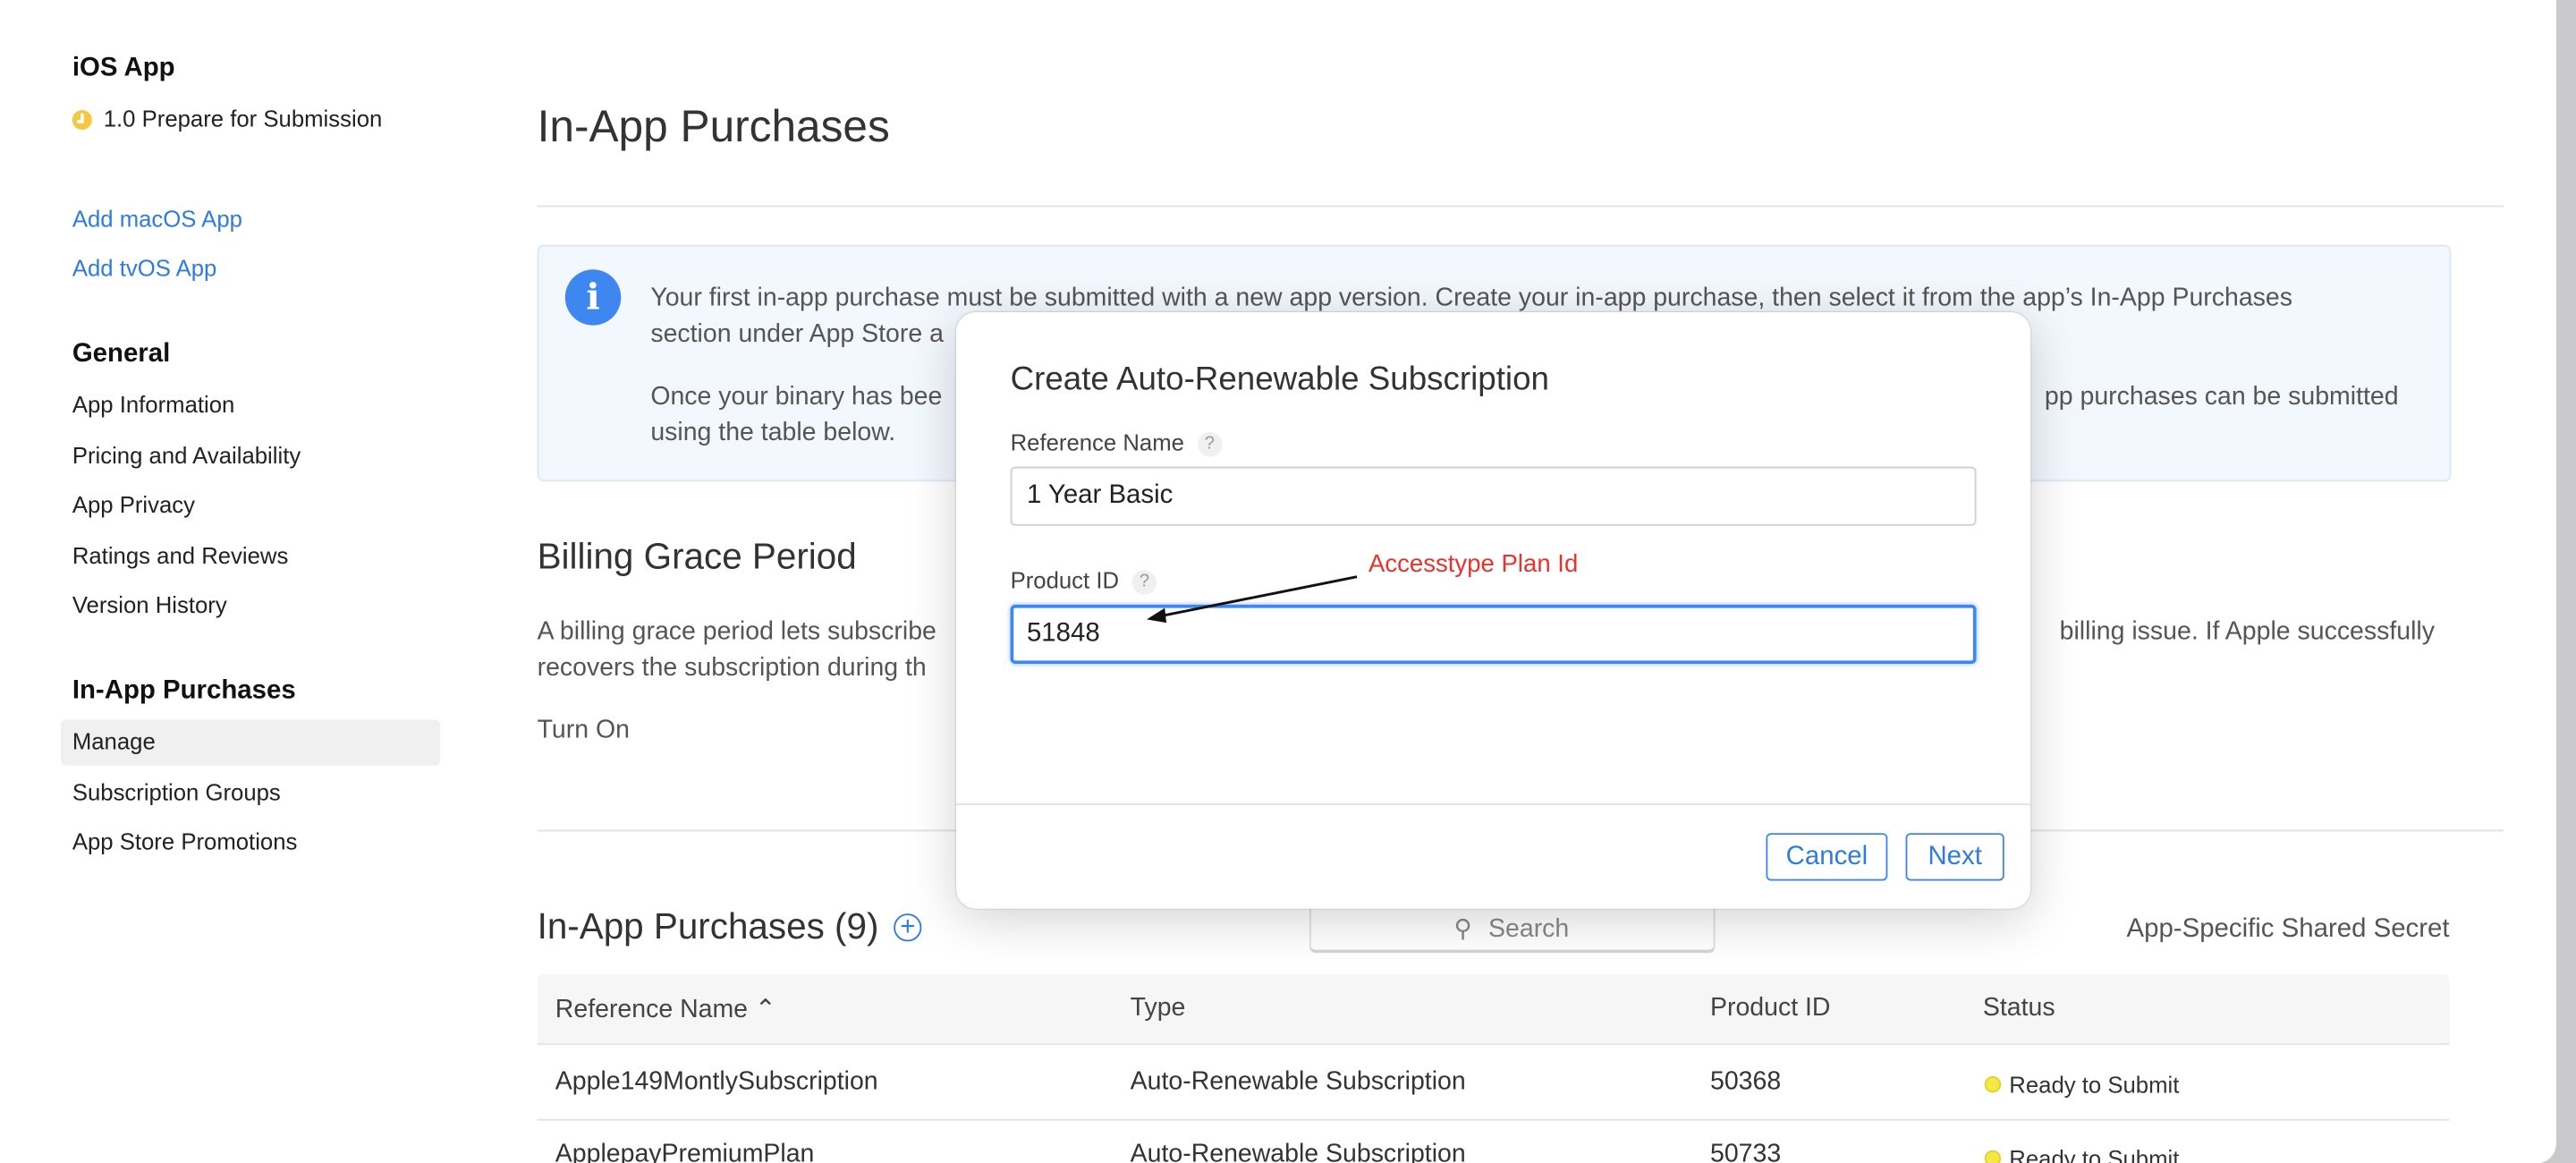 This screenshot has width=2576, height=1163. I want to click on sidebar-item-version-history: Version History, so click(149, 604).